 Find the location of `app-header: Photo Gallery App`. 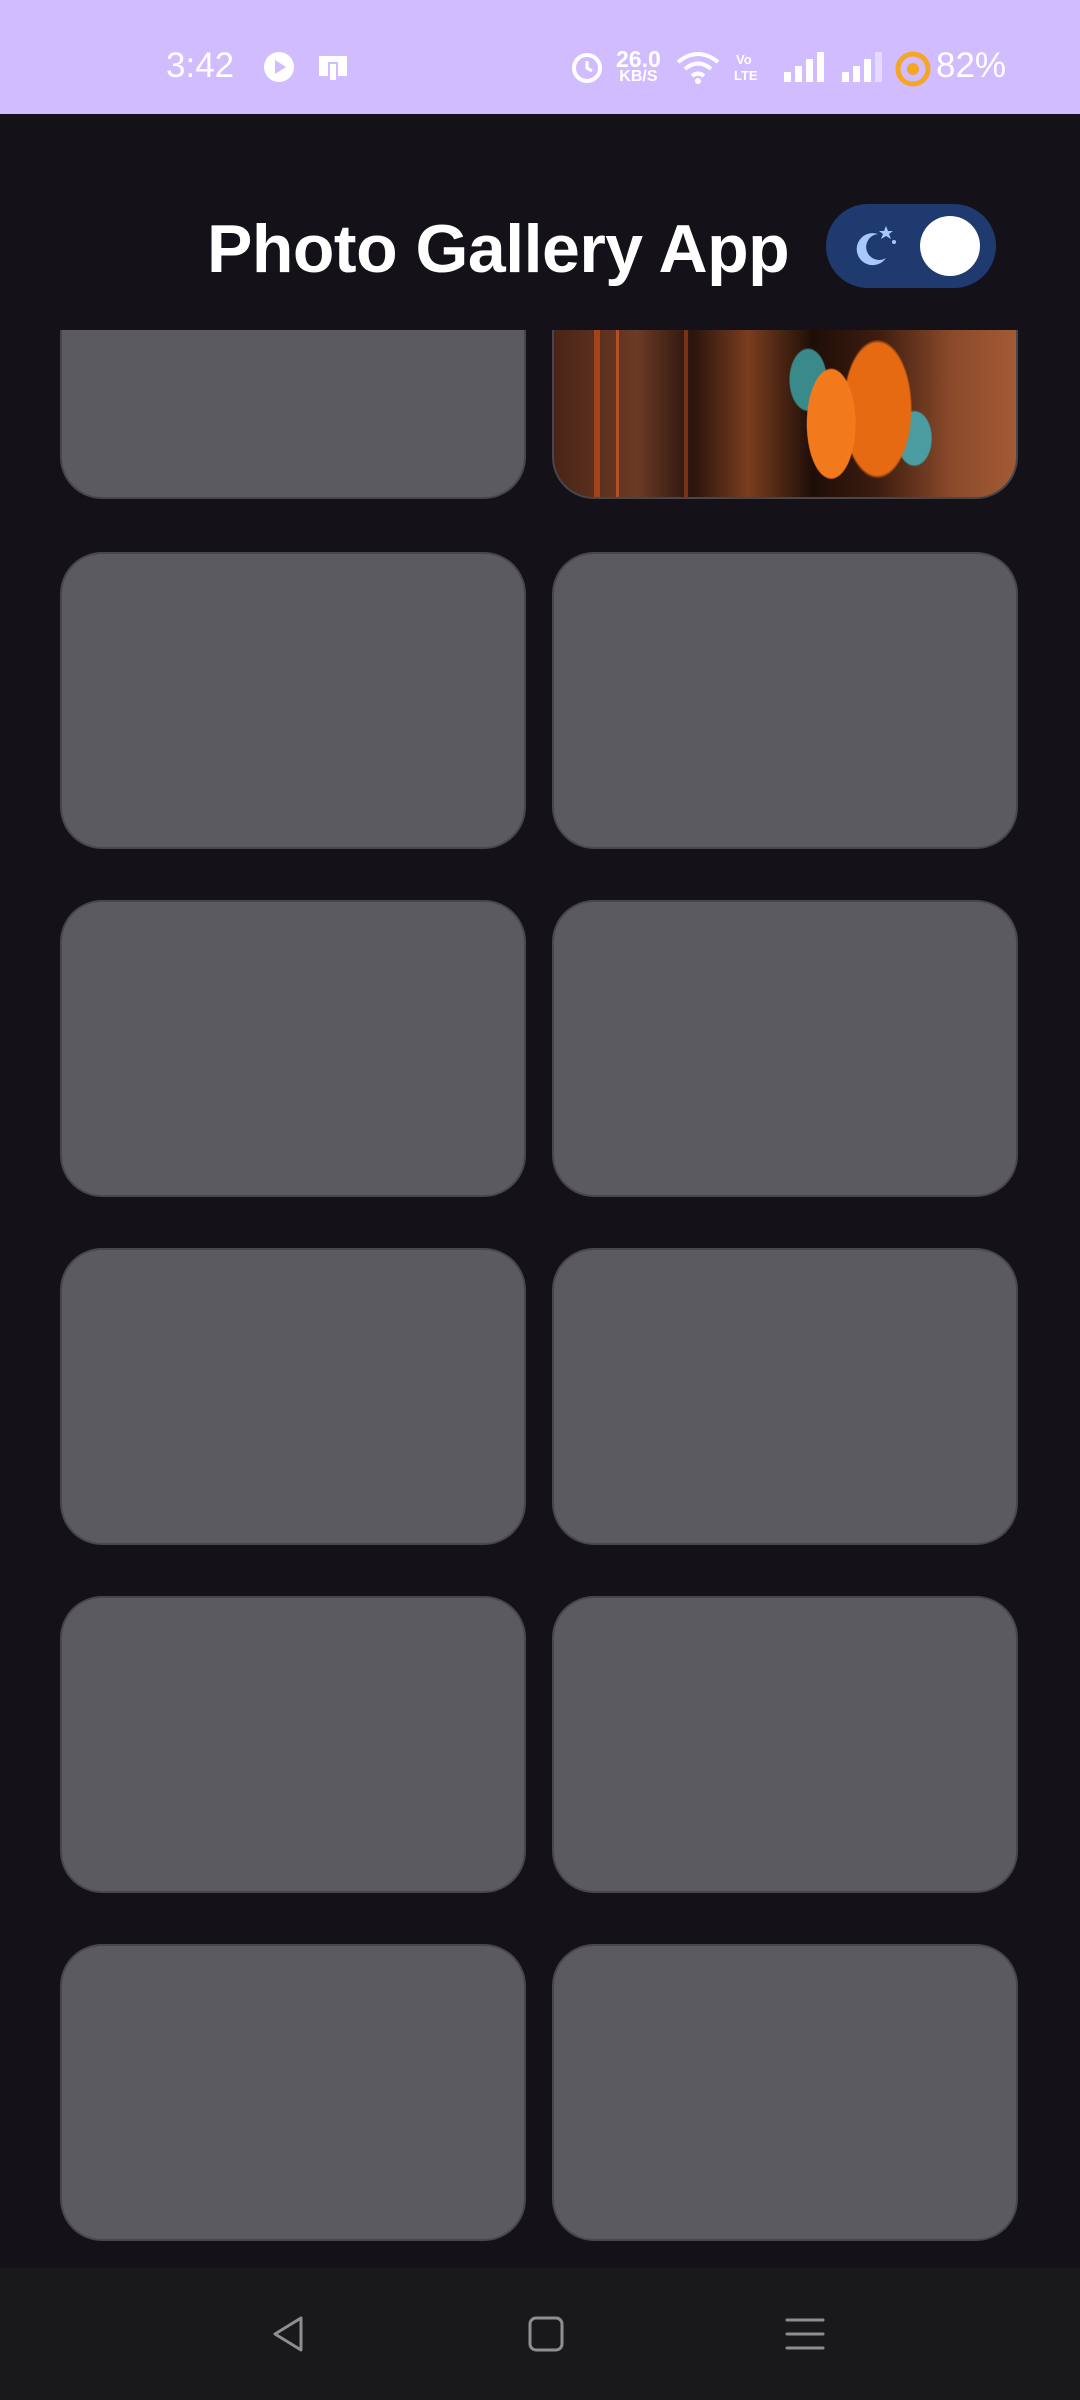

app-header: Photo Gallery App is located at coordinates (540, 222).